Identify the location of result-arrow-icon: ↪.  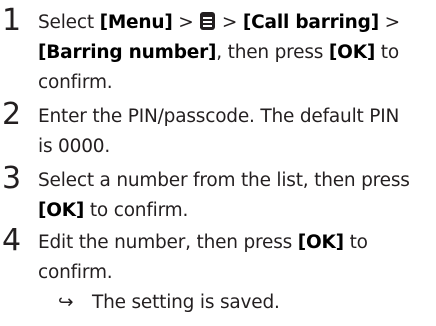
(66, 302).